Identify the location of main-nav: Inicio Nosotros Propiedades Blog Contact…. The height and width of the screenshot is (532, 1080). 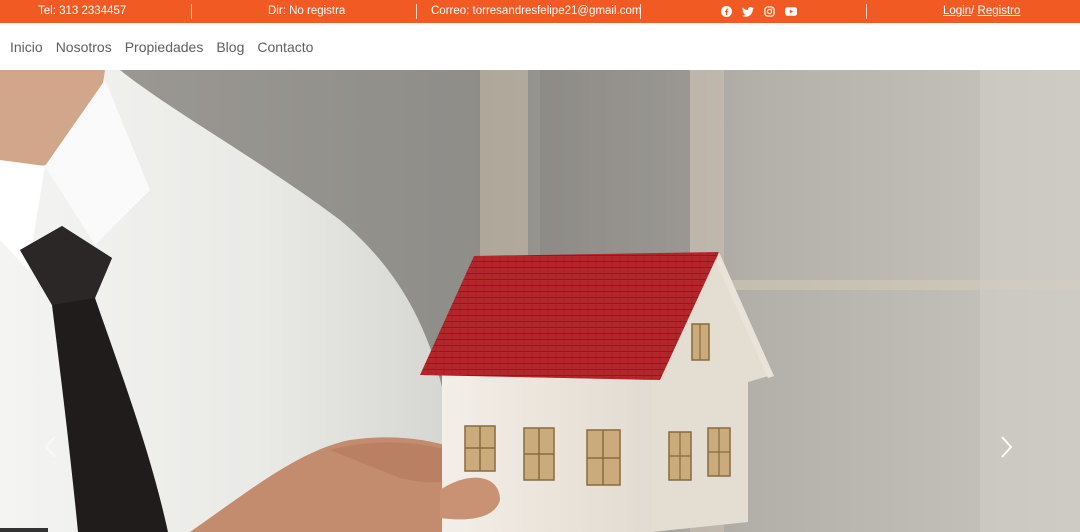
(540, 46).